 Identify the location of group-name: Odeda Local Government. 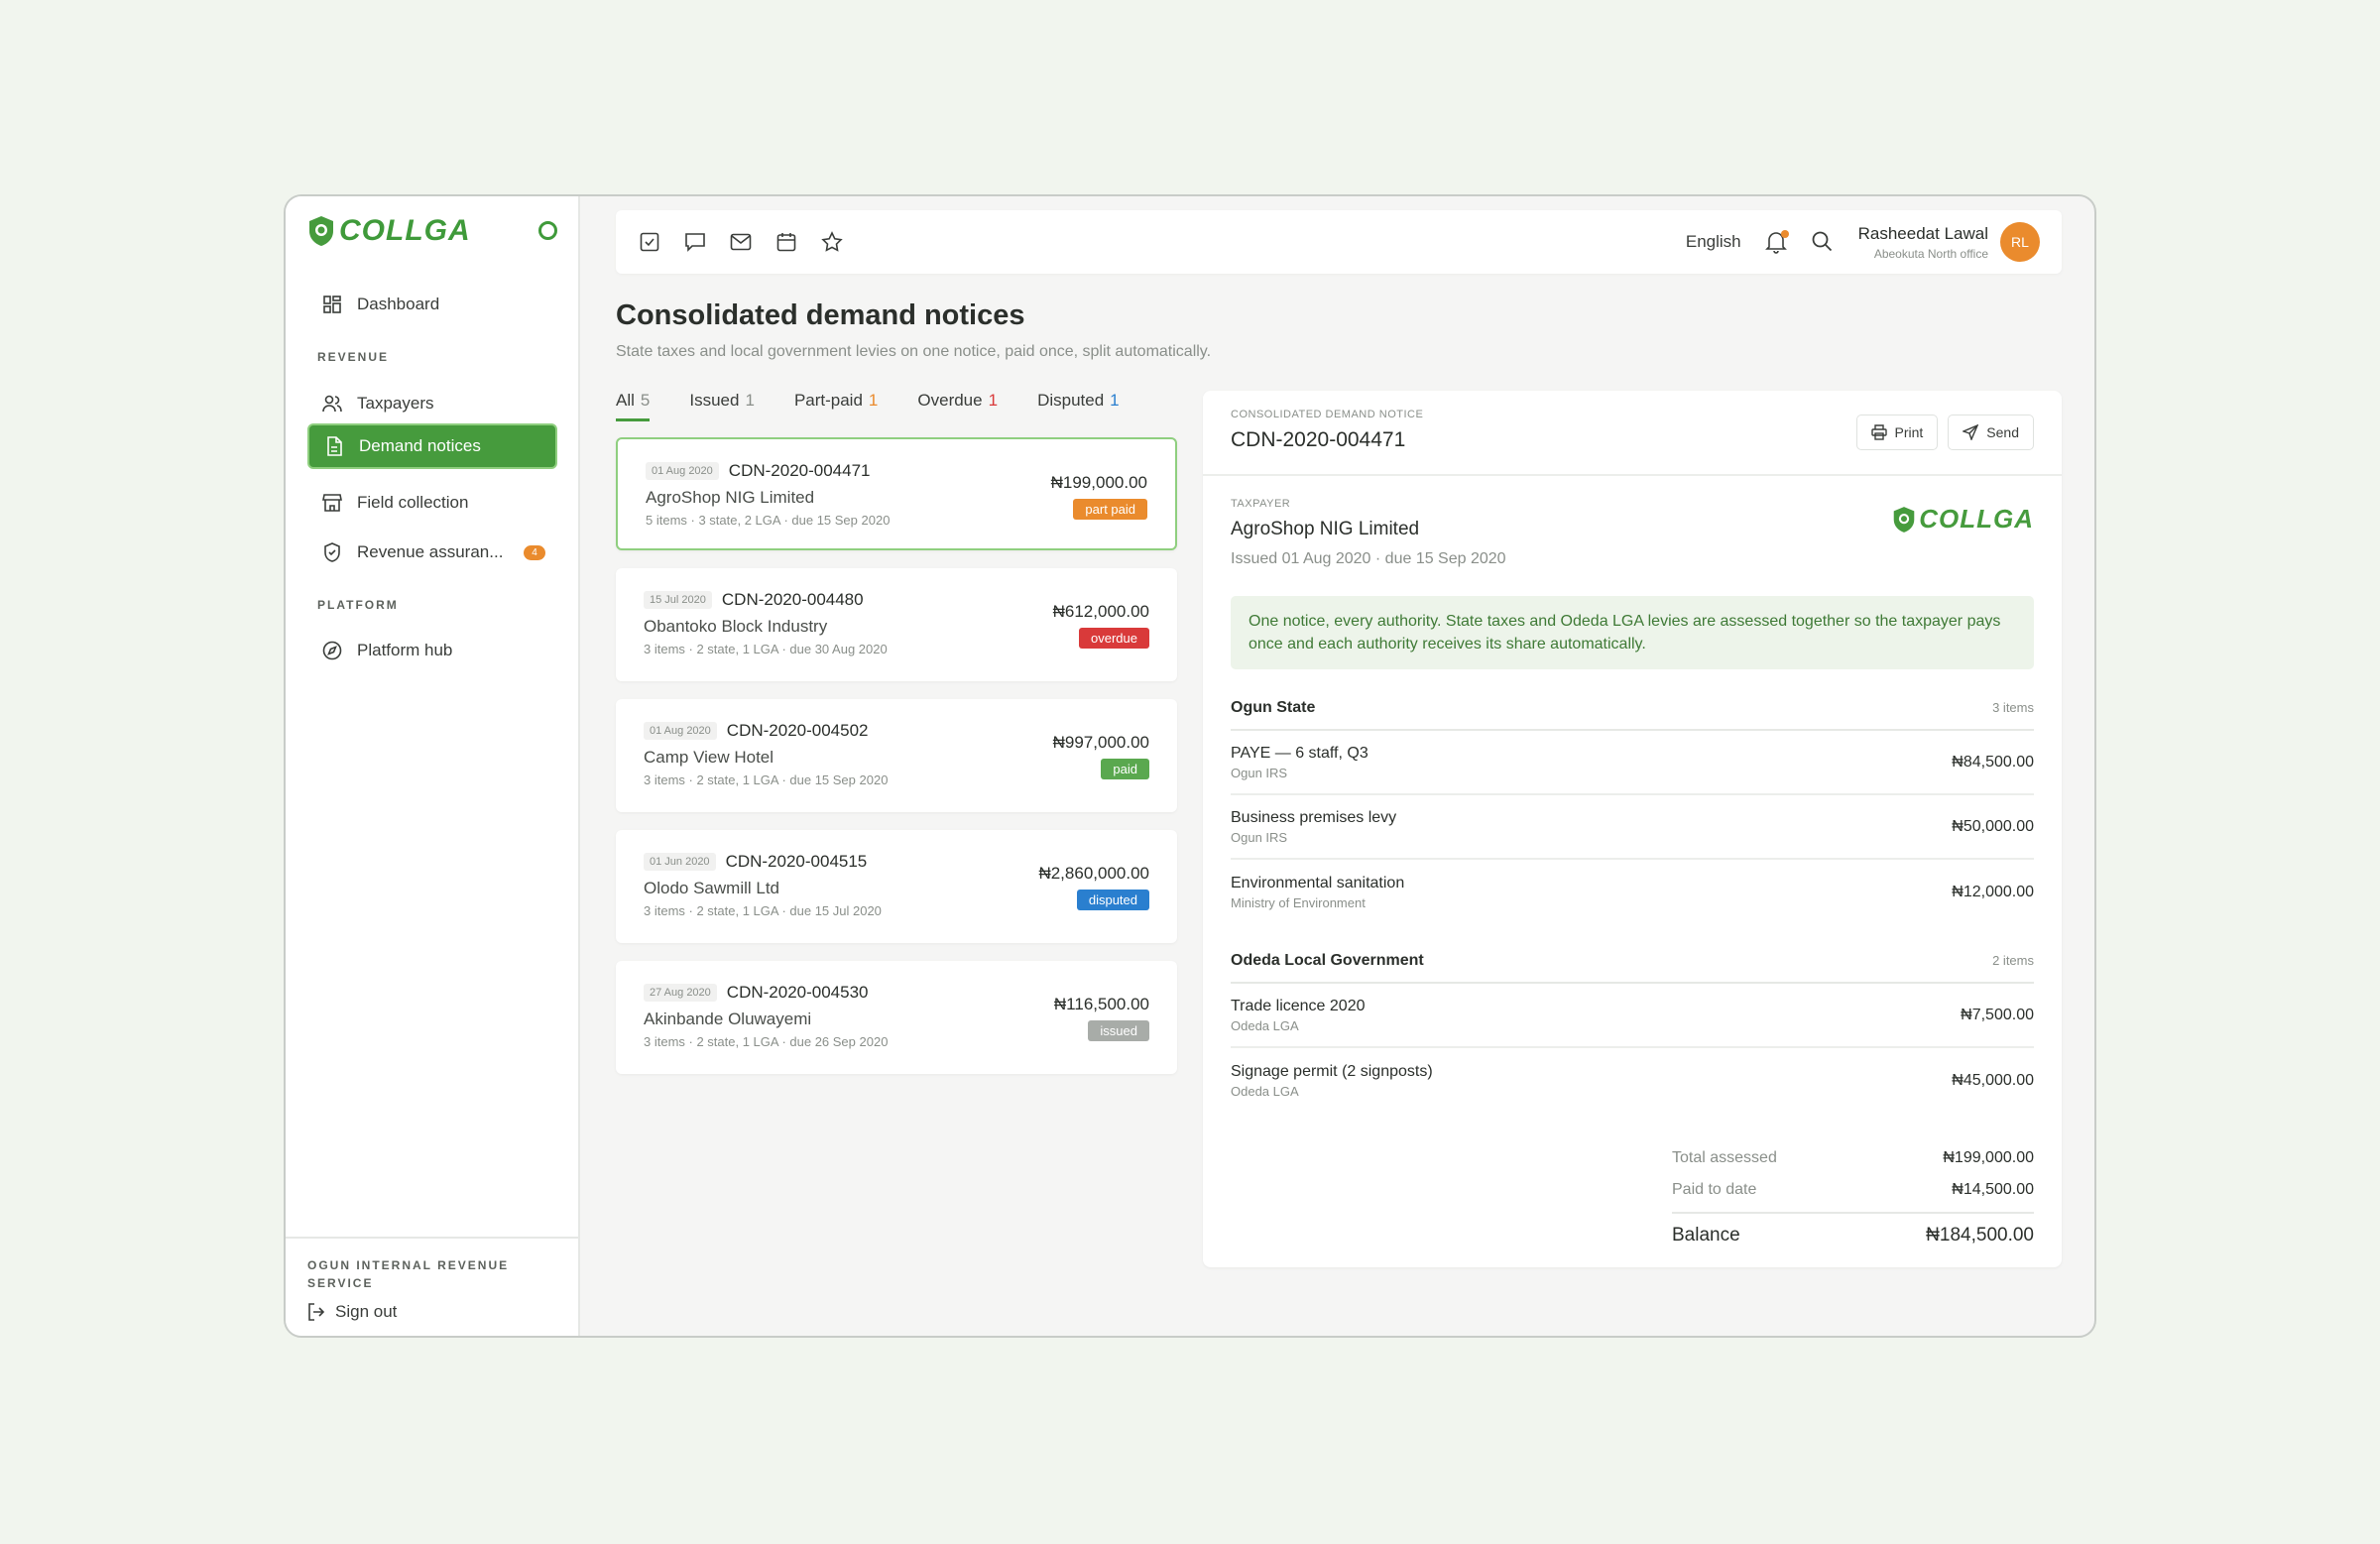
(1327, 960).